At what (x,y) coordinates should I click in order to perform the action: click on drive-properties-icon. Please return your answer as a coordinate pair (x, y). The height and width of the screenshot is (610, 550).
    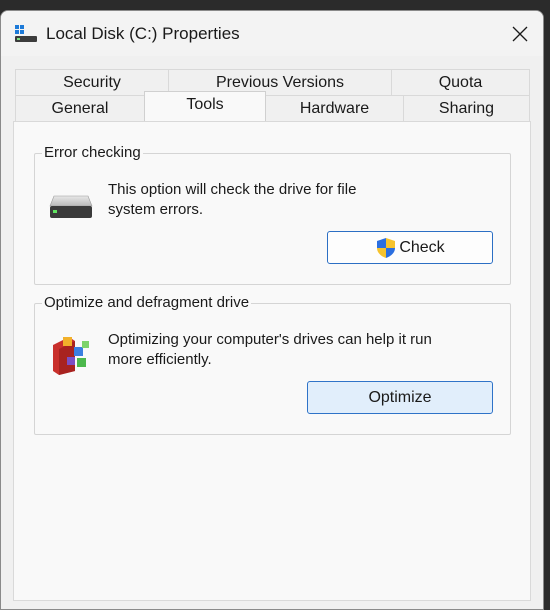
    Looking at the image, I should click on (26, 33).